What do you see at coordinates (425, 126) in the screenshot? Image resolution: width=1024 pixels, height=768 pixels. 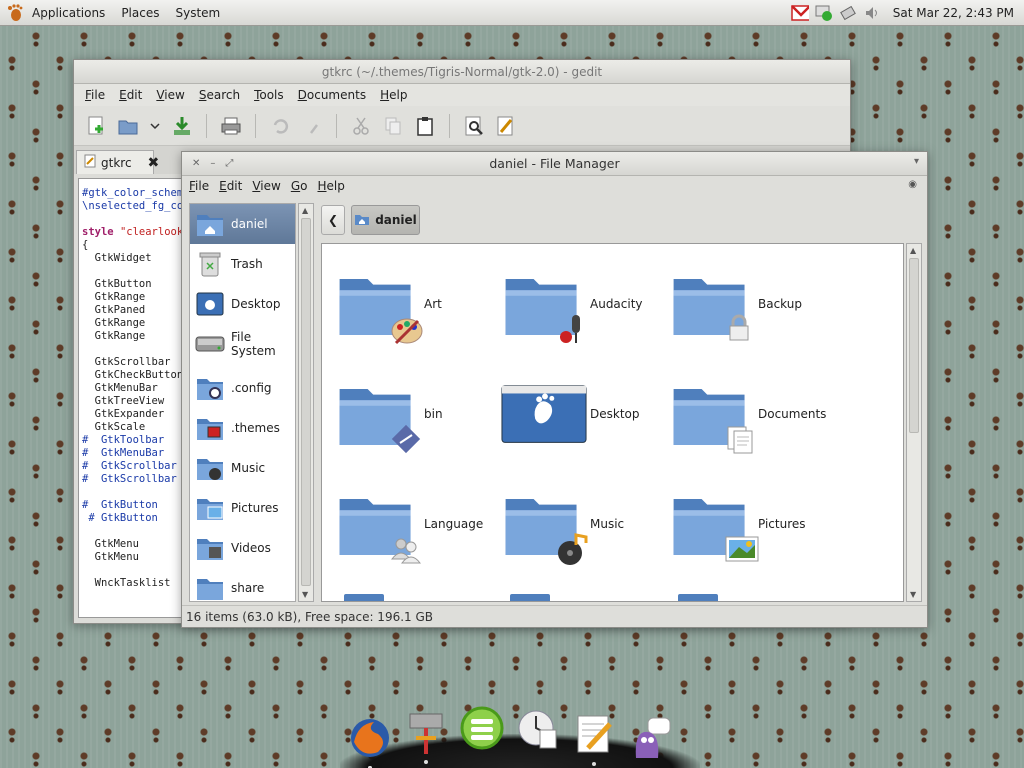 I see `paste-icon` at bounding box center [425, 126].